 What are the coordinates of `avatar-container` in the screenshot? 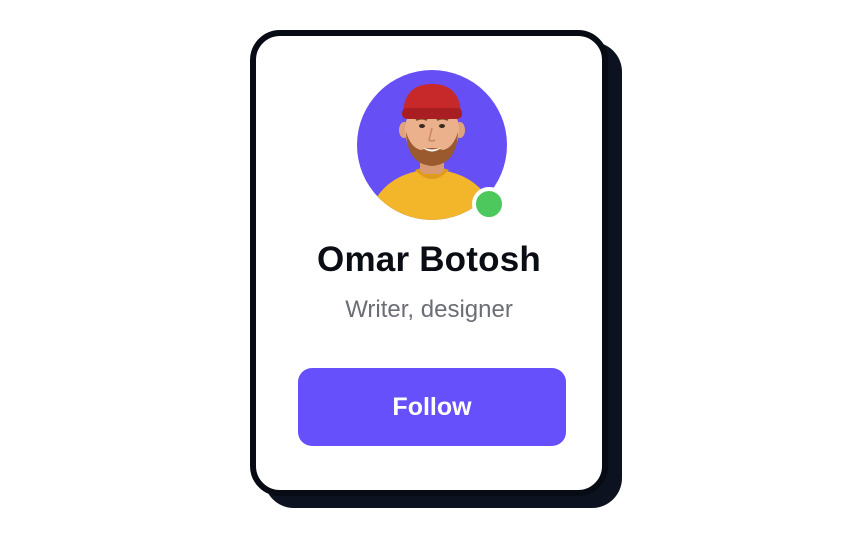 It's located at (432, 145).